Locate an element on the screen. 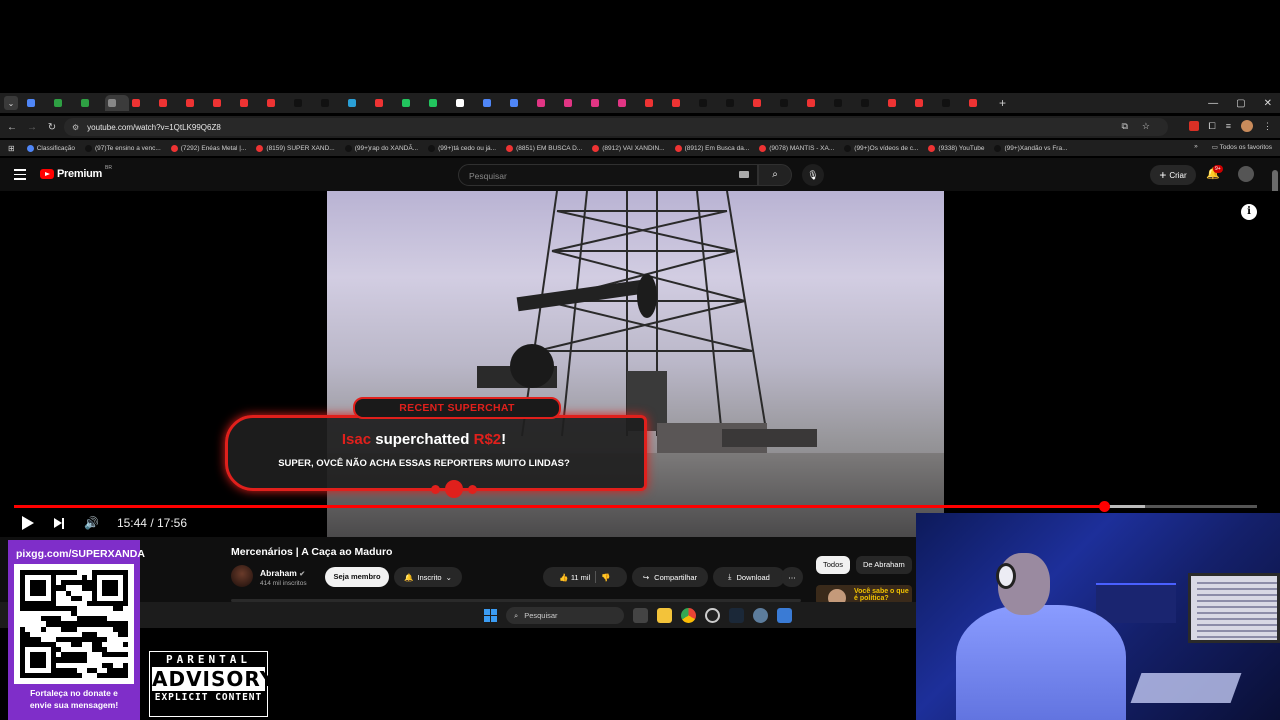  obs-icon is located at coordinates (712, 615).